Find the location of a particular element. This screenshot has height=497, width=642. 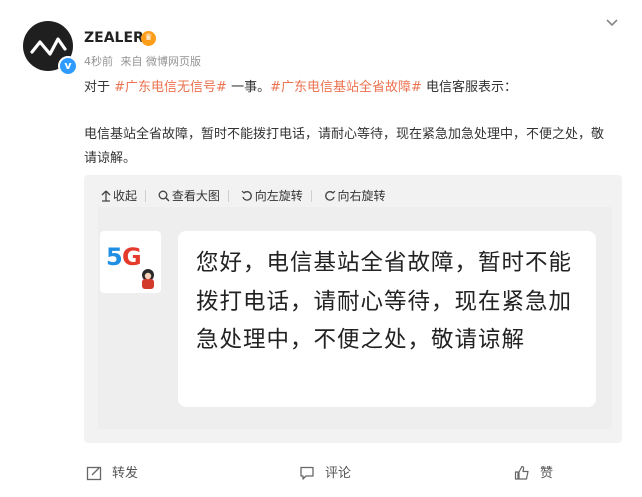

post-time: 4秒前 is located at coordinates (98, 61).